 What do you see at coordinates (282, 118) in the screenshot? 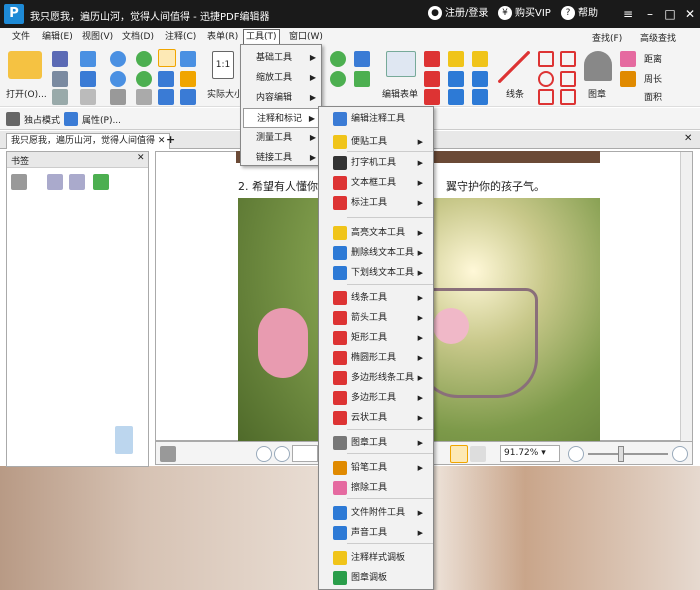
I see `tools-annotation: 注释和标记 ▶` at bounding box center [282, 118].